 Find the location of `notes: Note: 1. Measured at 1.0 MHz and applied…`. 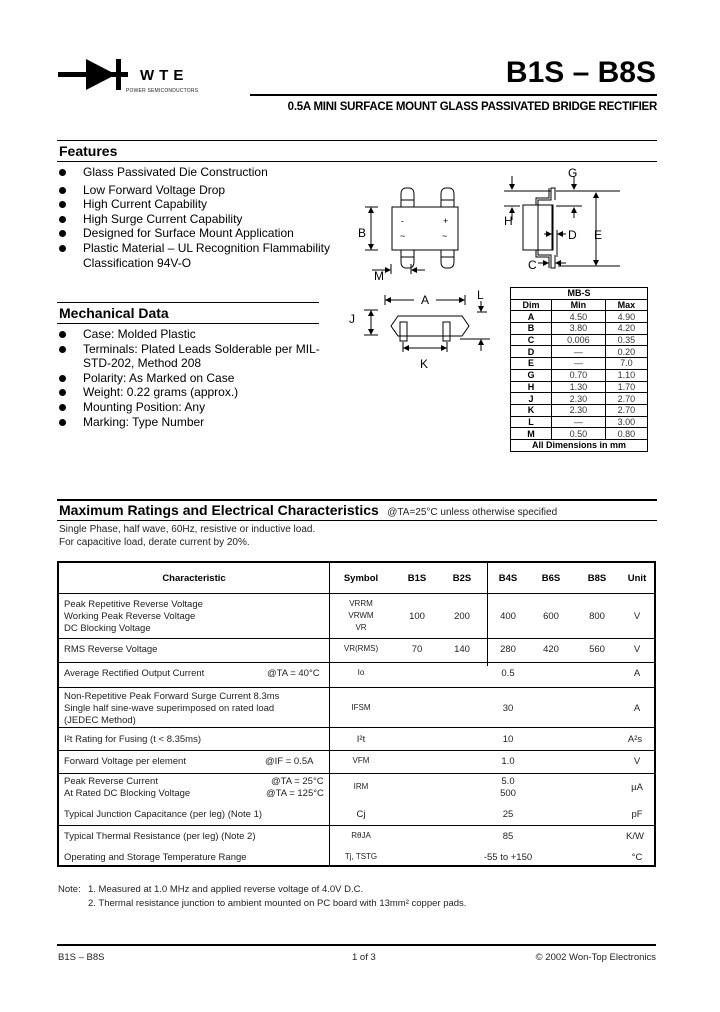

notes: Note: 1. Measured at 1.0 MHz and applied… is located at coordinates (262, 897).